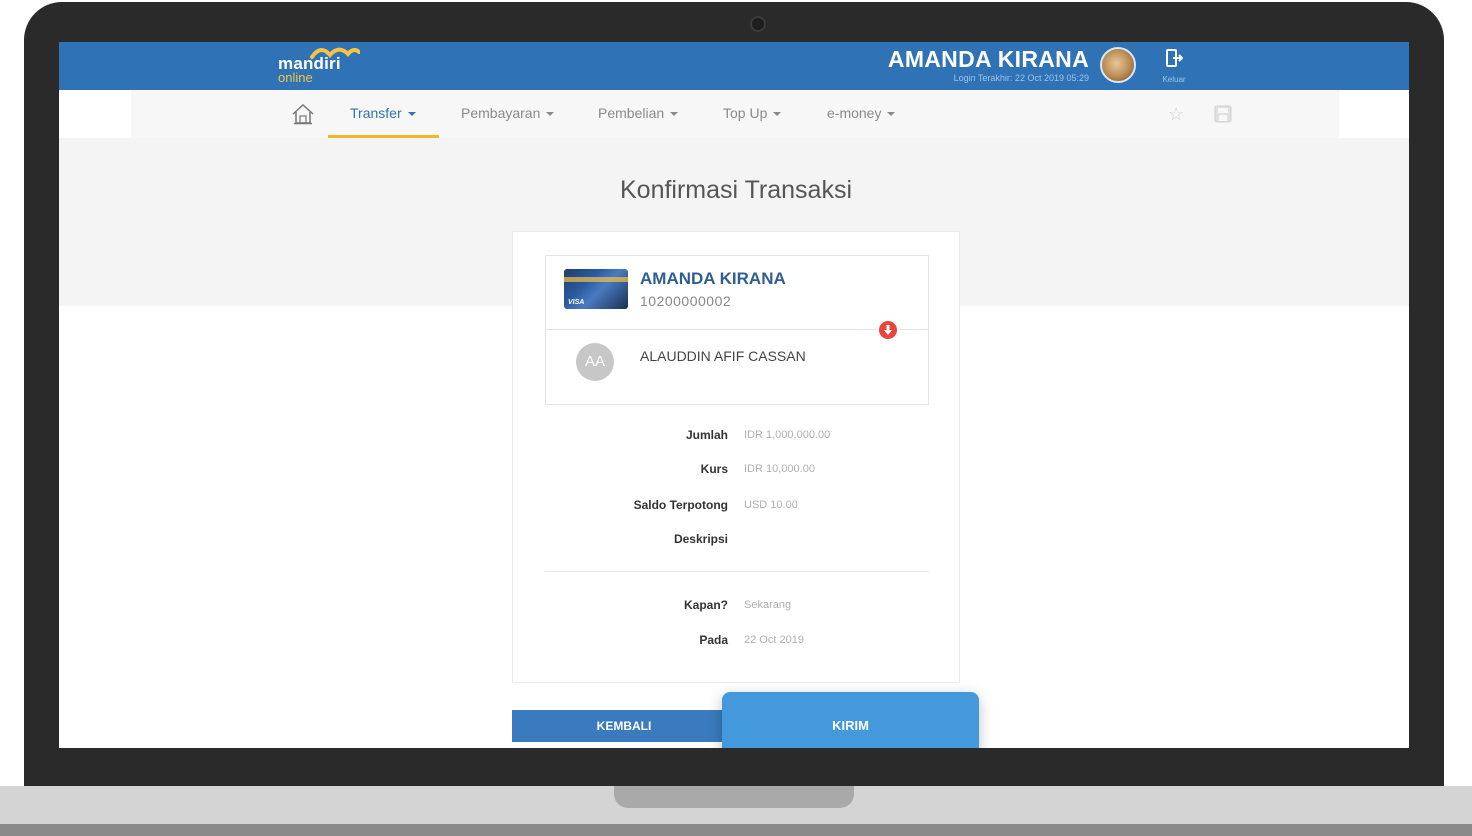  What do you see at coordinates (736, 190) in the screenshot?
I see `page-title: Konfirmasi Transaksi` at bounding box center [736, 190].